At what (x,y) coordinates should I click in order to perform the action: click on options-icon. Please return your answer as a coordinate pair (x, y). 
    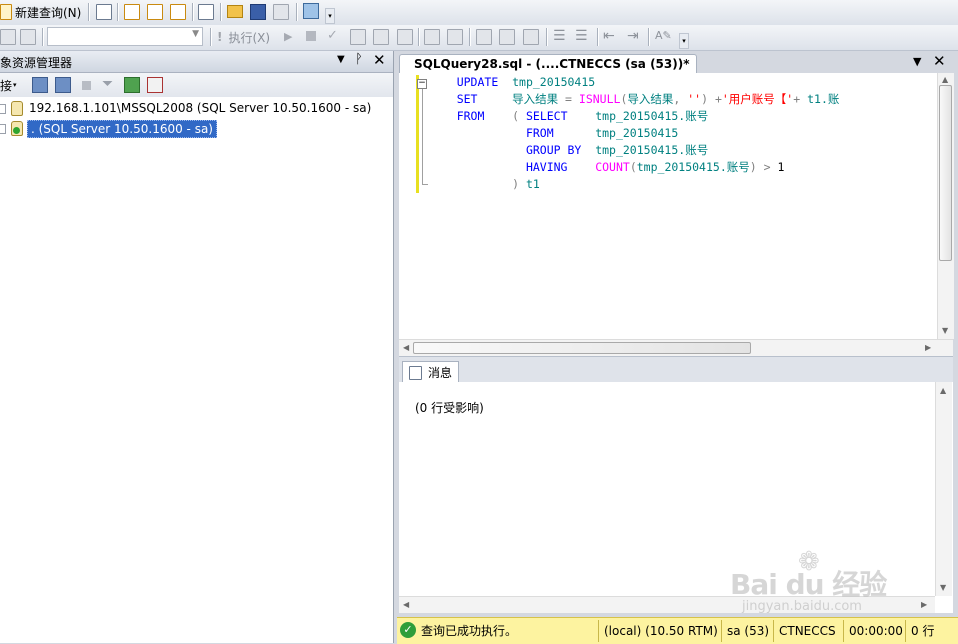
    Looking at the image, I should click on (405, 37).